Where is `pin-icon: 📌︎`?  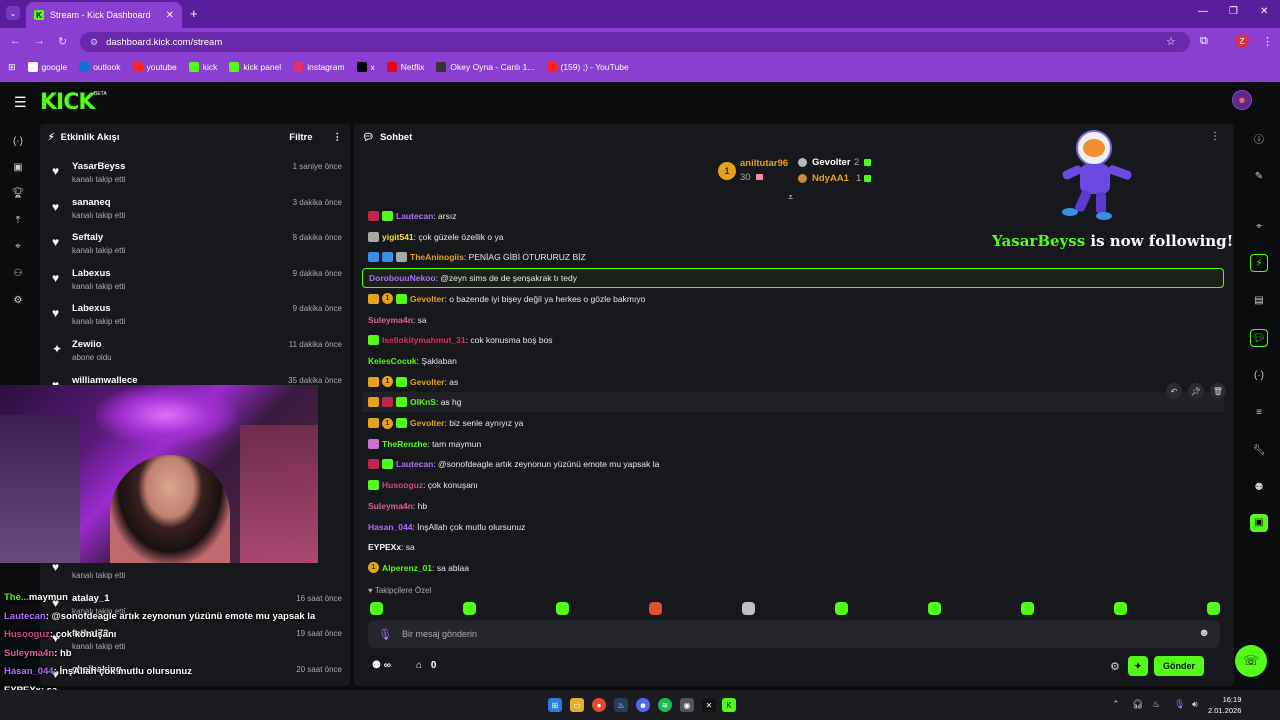
pin-icon: 📌︎ is located at coordinates (1196, 391).